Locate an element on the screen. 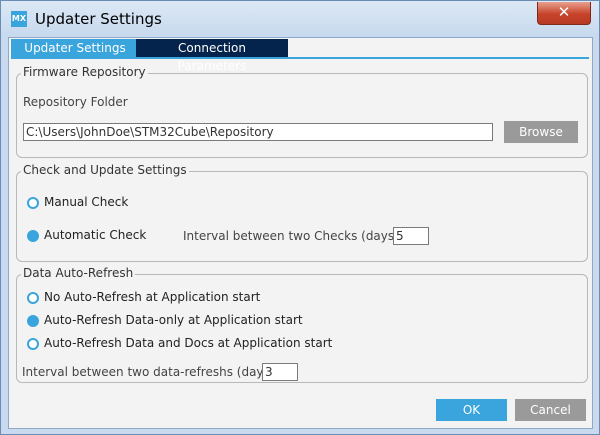  close-icon: ✕ is located at coordinates (564, 12).